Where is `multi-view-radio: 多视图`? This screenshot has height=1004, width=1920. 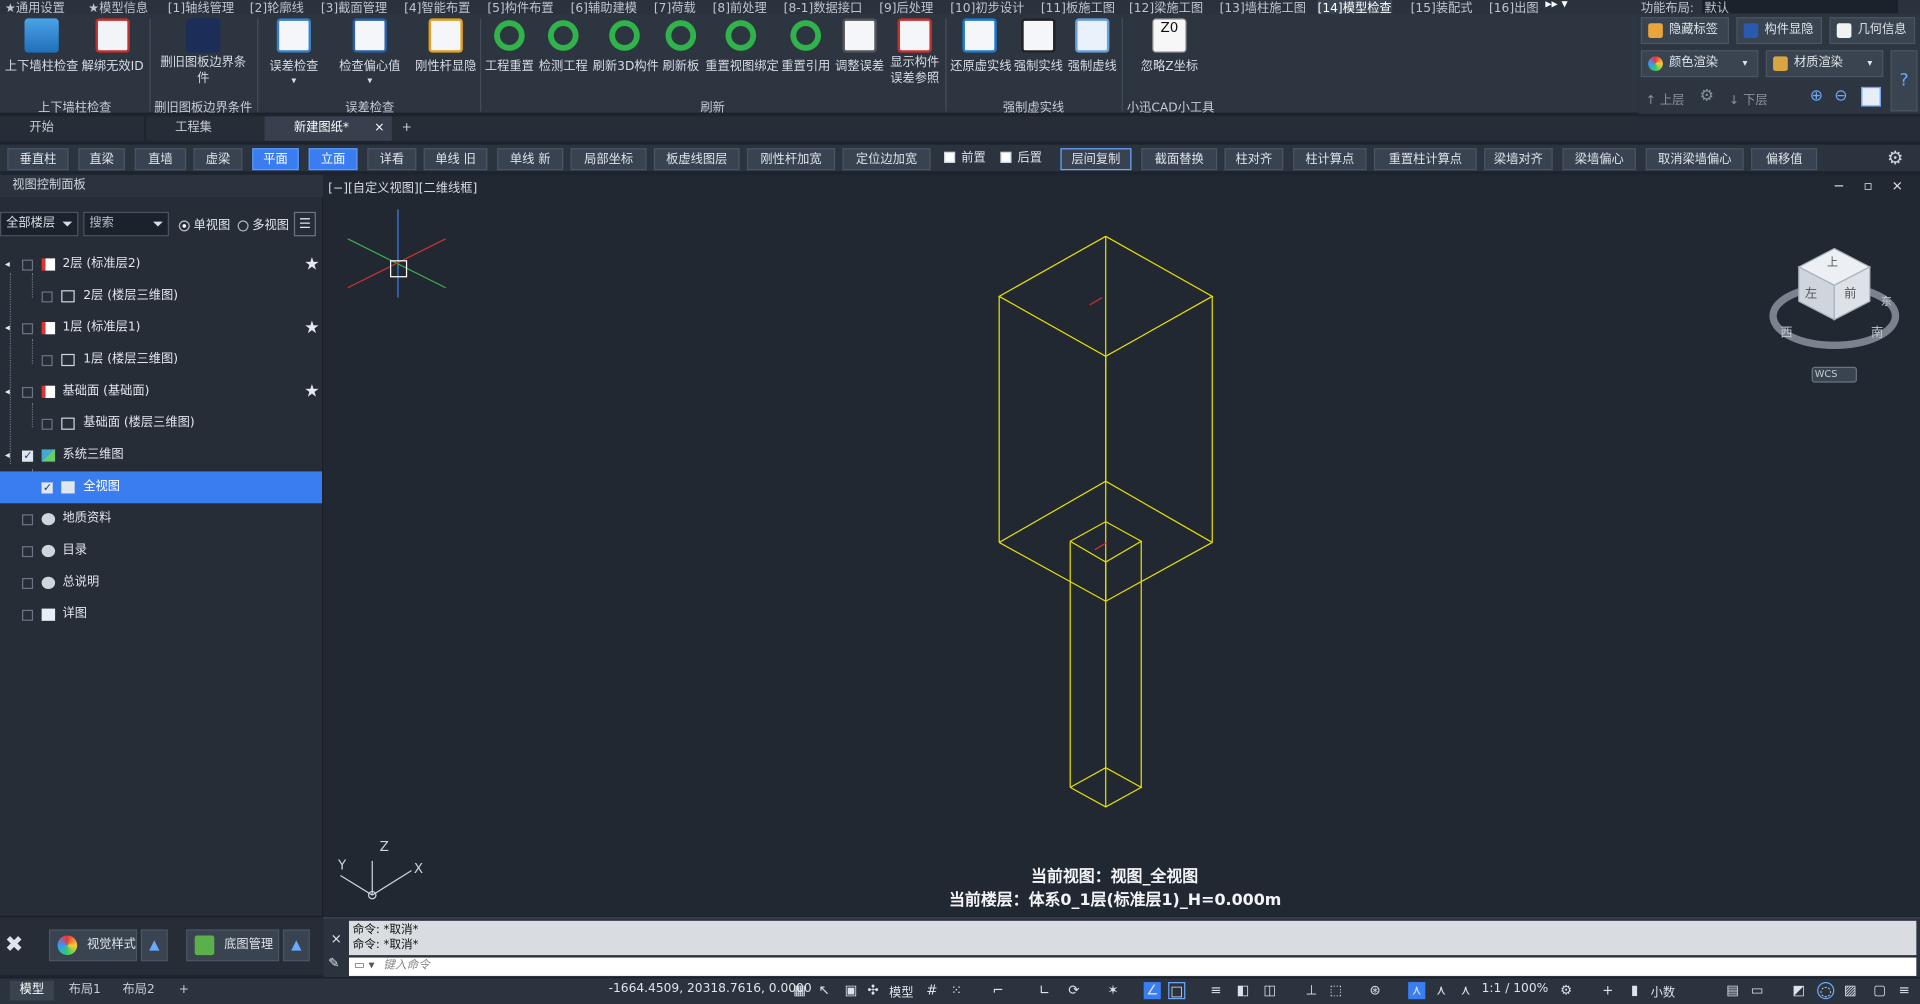
multi-view-radio: 多视图 is located at coordinates (263, 226).